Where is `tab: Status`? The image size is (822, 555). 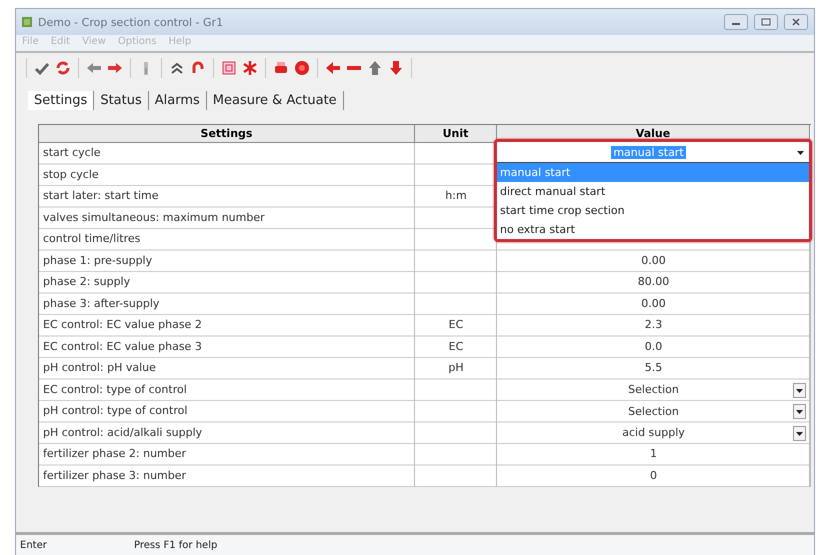
tab: Status is located at coordinates (121, 100).